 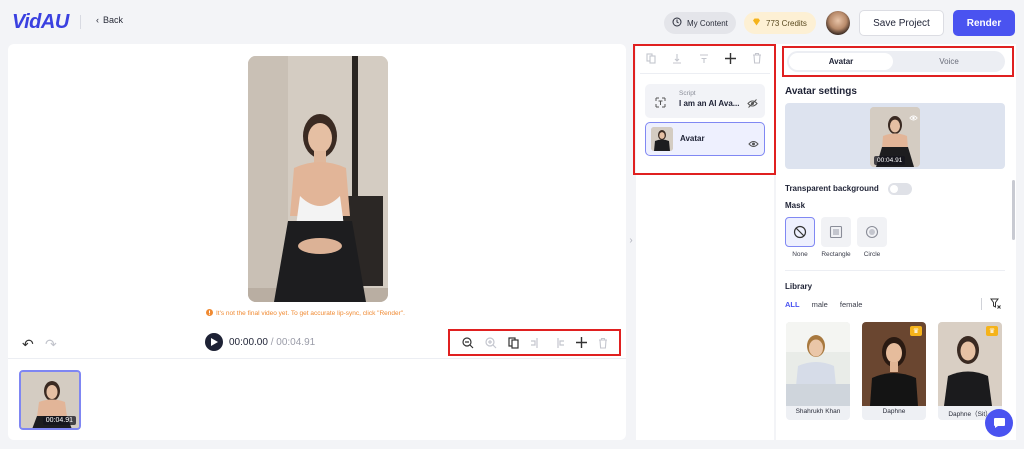 I want to click on total-time: 00:04.91, so click(x=296, y=342).